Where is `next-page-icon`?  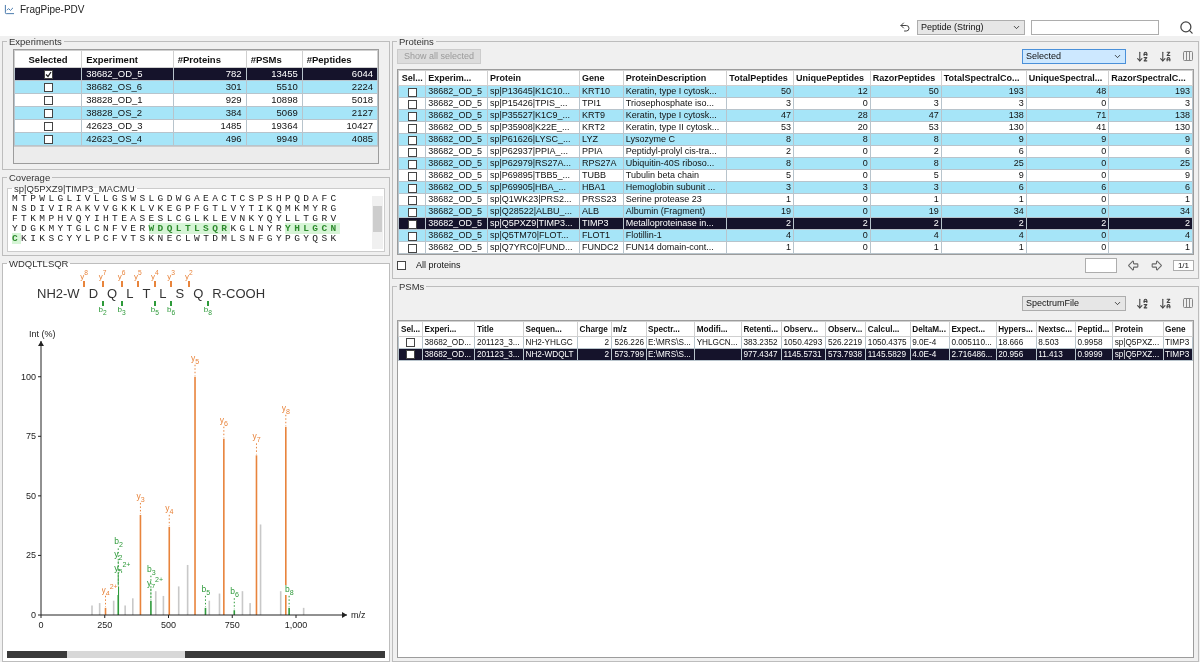
next-page-icon is located at coordinates (1156, 265).